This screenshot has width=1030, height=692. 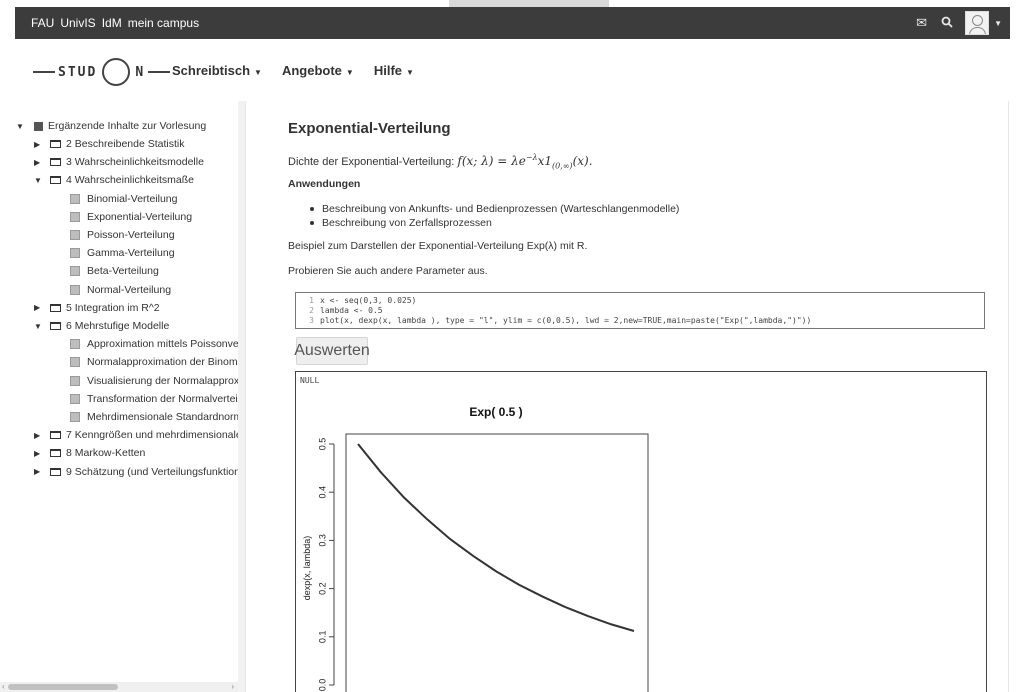 What do you see at coordinates (163, 23) in the screenshot?
I see `link-mein-campus: mein campus` at bounding box center [163, 23].